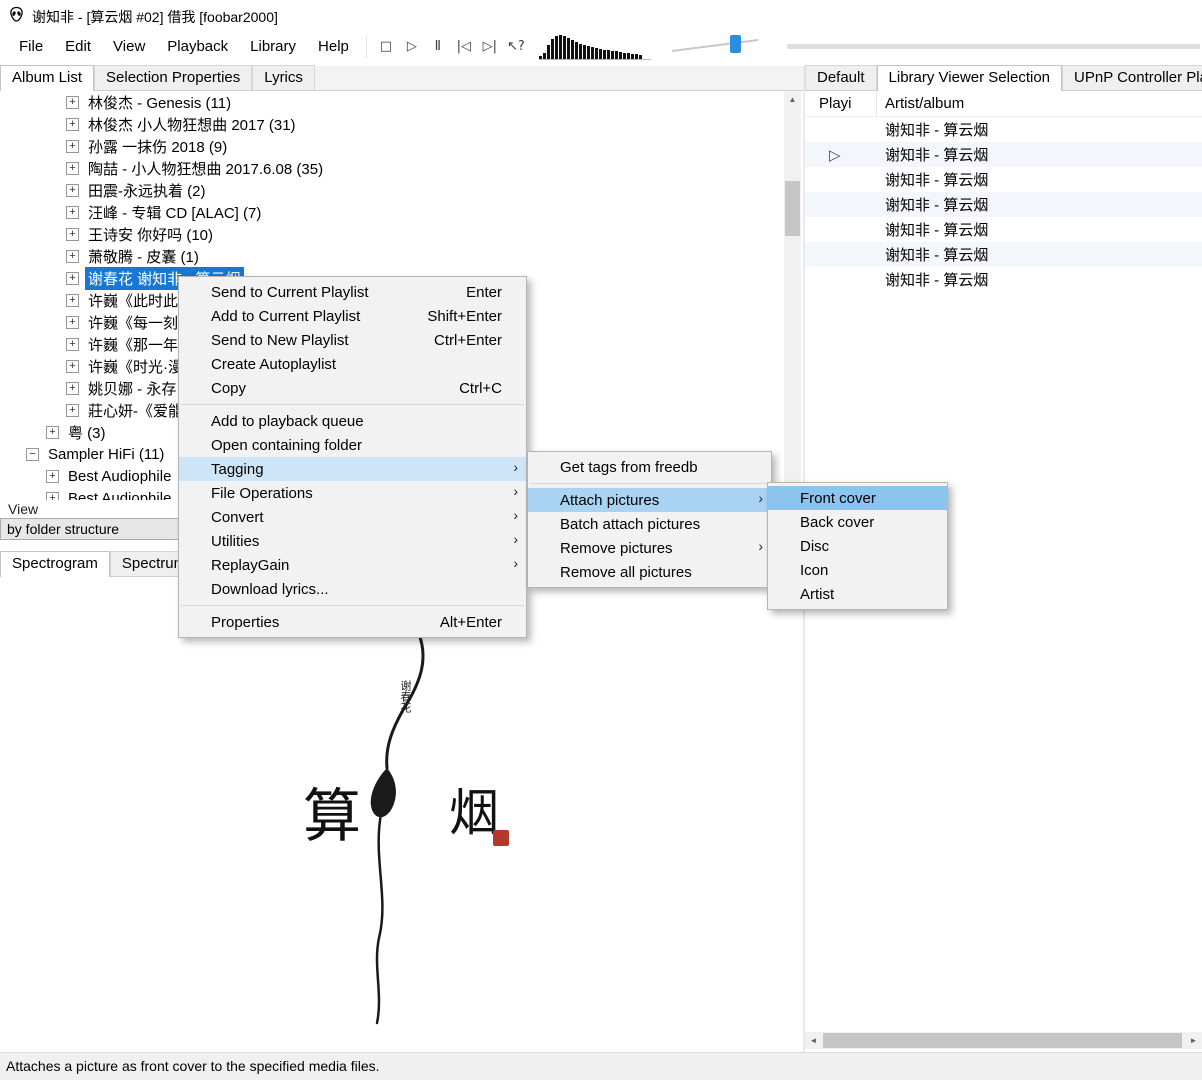 The image size is (1202, 1080). What do you see at coordinates (352, 493) in the screenshot?
I see `menu-item-file-operations: File Operations ›` at bounding box center [352, 493].